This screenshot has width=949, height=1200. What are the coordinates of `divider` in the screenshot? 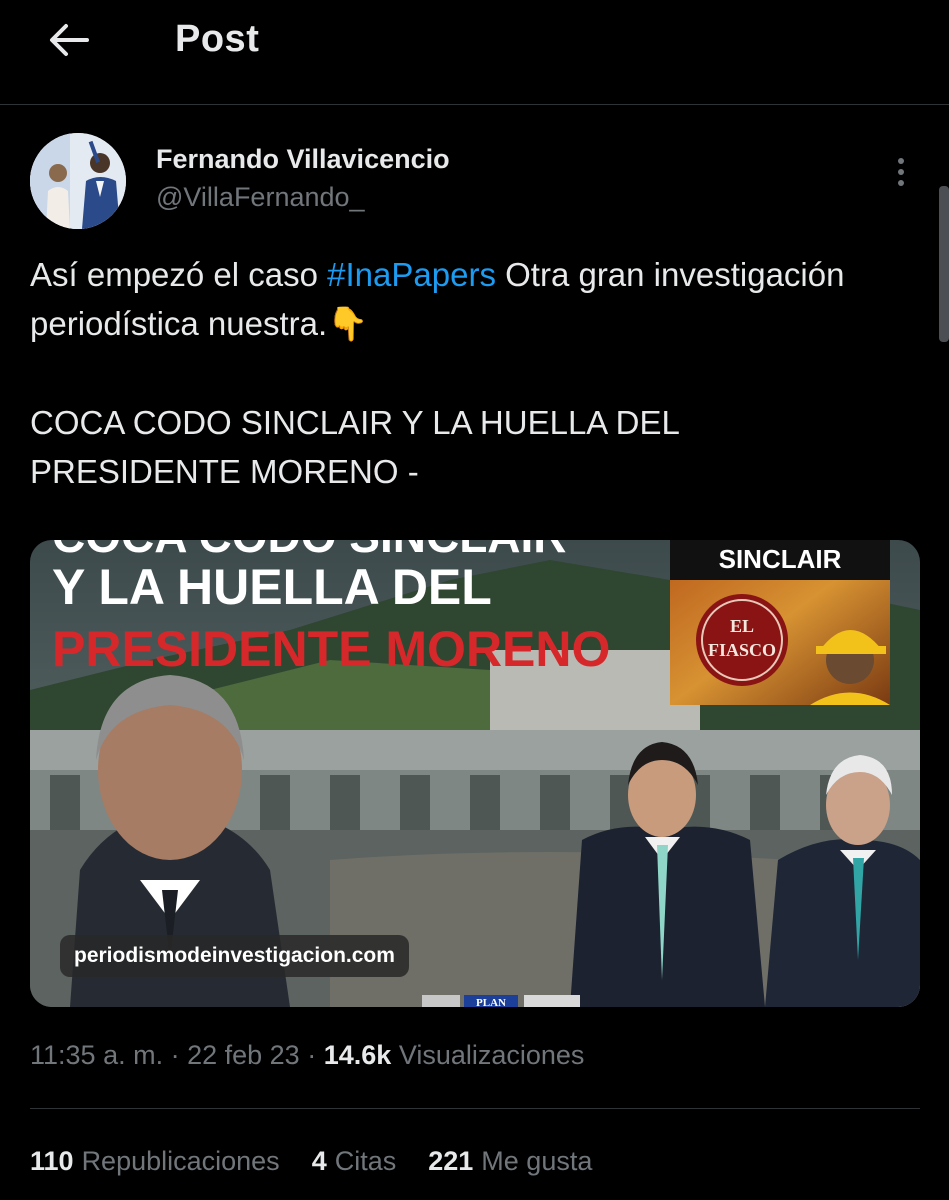 It's located at (475, 1108).